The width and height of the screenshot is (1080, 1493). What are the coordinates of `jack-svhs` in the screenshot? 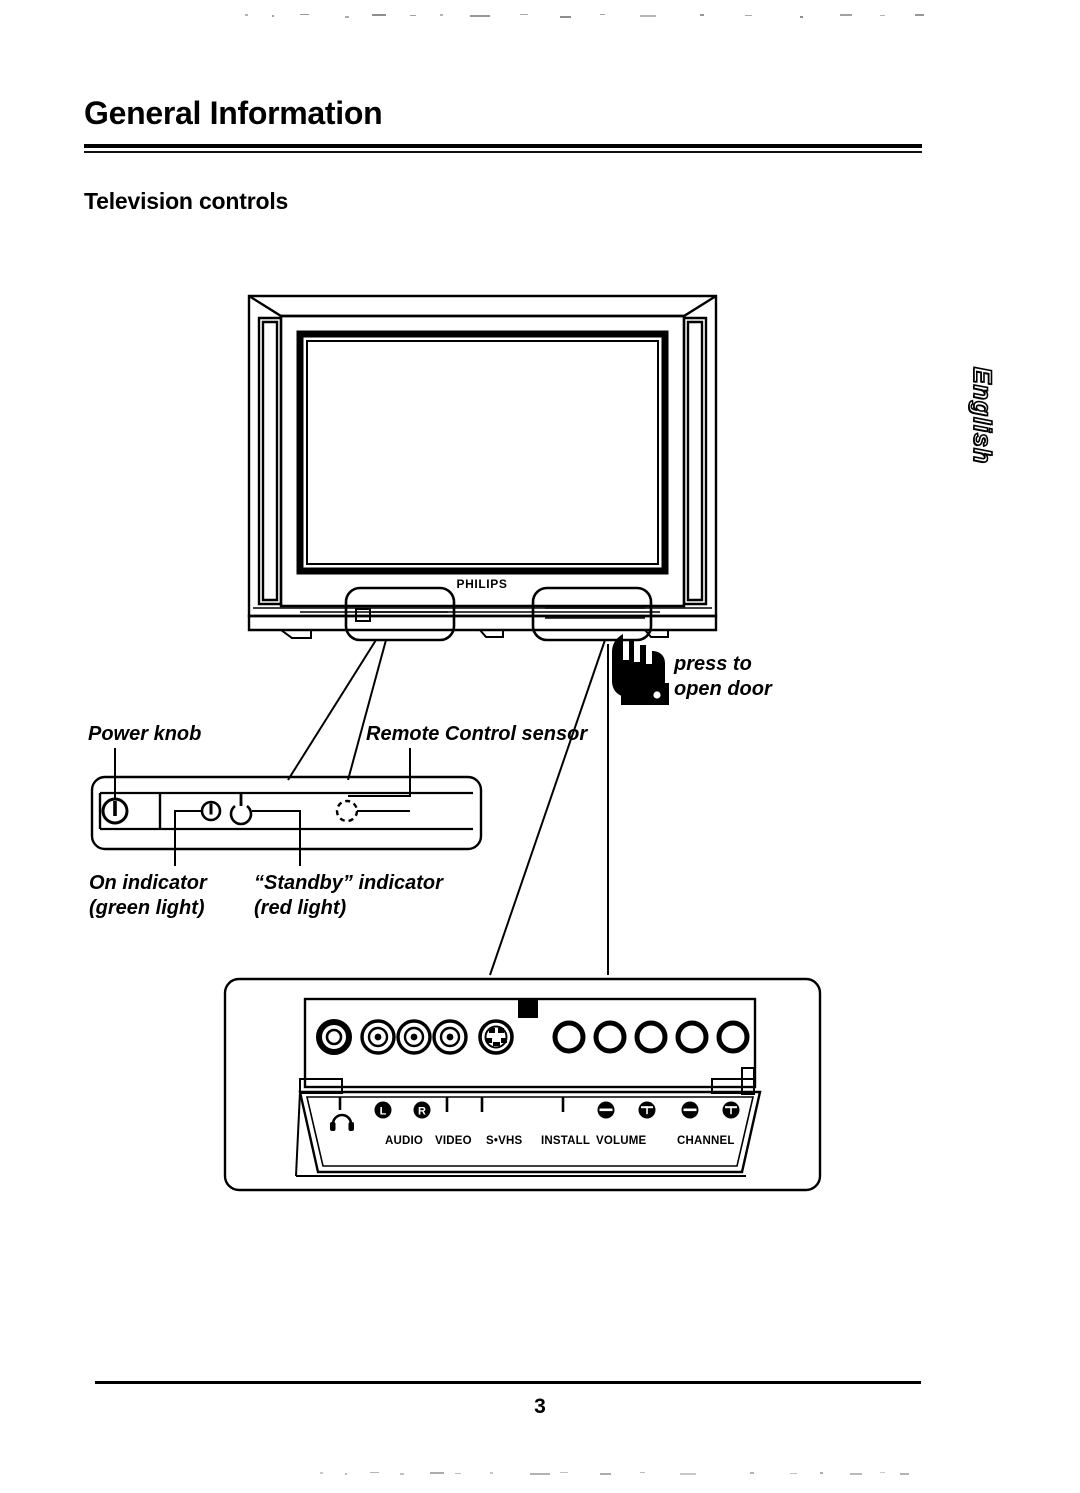 It's located at (496, 1037).